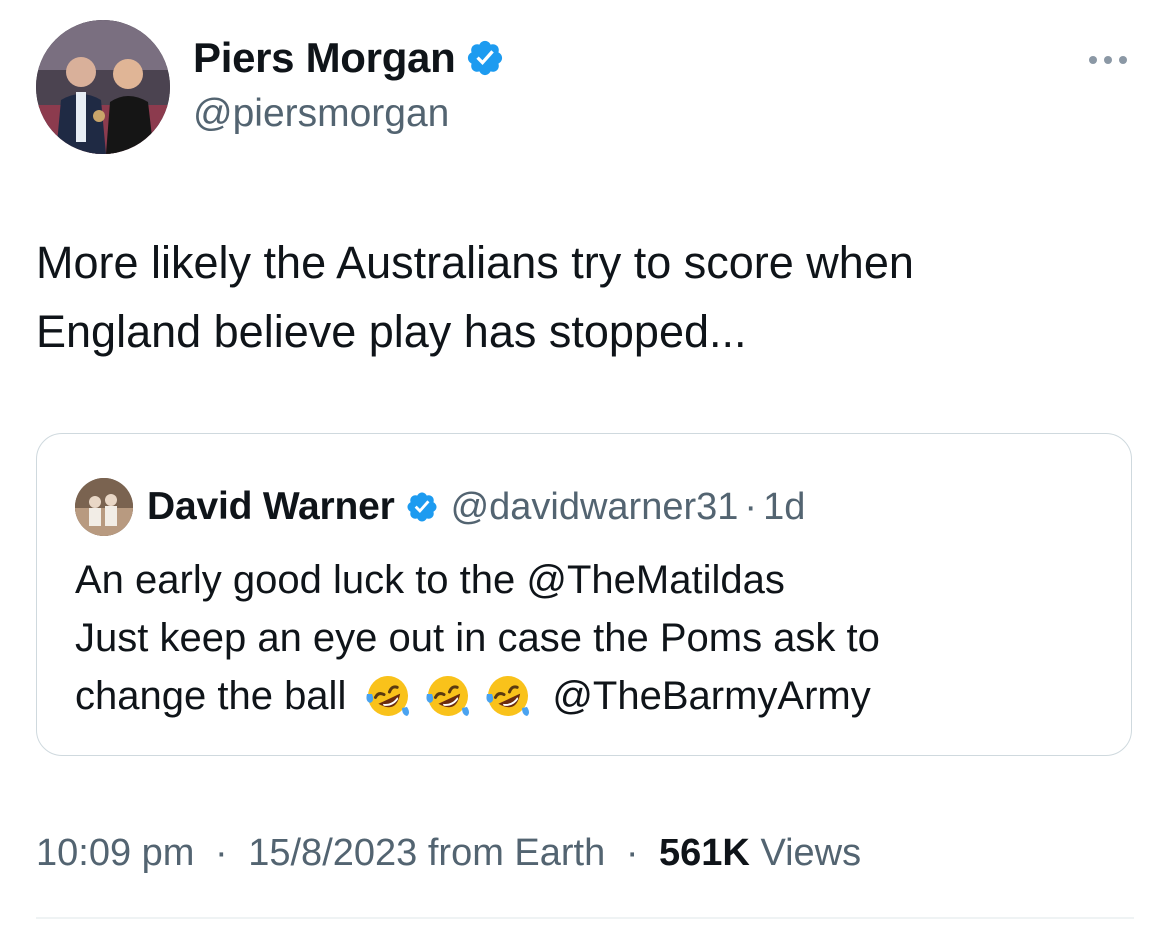 This screenshot has width=1170, height=931. What do you see at coordinates (711, 696) in the screenshot?
I see `barmy-army-mention: @TheBarmyArmy` at bounding box center [711, 696].